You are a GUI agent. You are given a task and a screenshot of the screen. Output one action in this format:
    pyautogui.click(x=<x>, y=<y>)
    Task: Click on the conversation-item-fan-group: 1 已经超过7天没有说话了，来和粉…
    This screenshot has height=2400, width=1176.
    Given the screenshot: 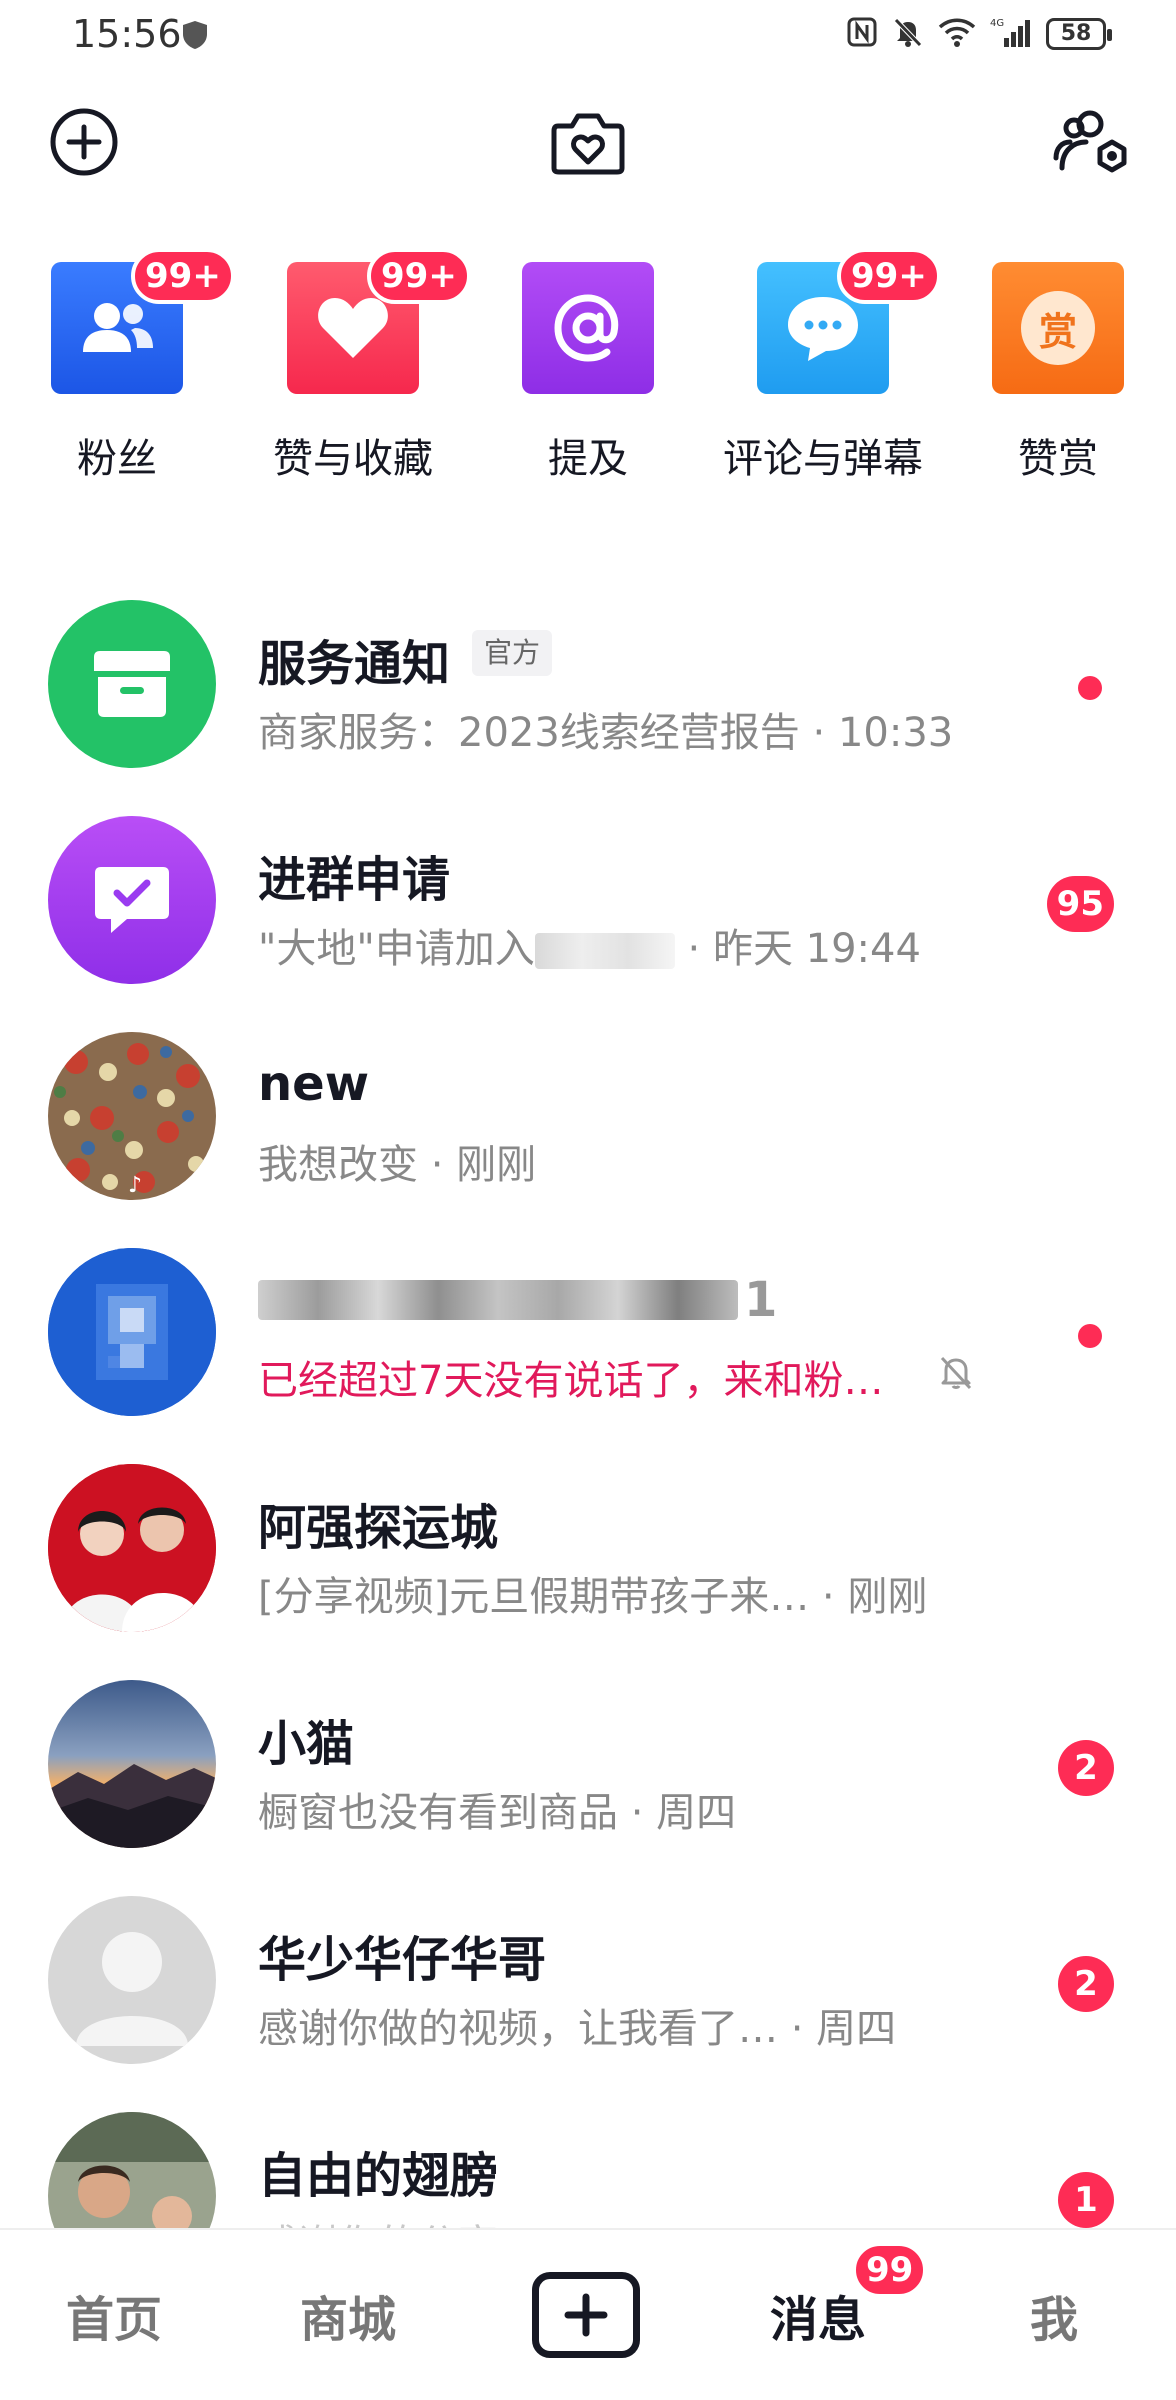 What is the action you would take?
    pyautogui.click(x=588, y=1356)
    